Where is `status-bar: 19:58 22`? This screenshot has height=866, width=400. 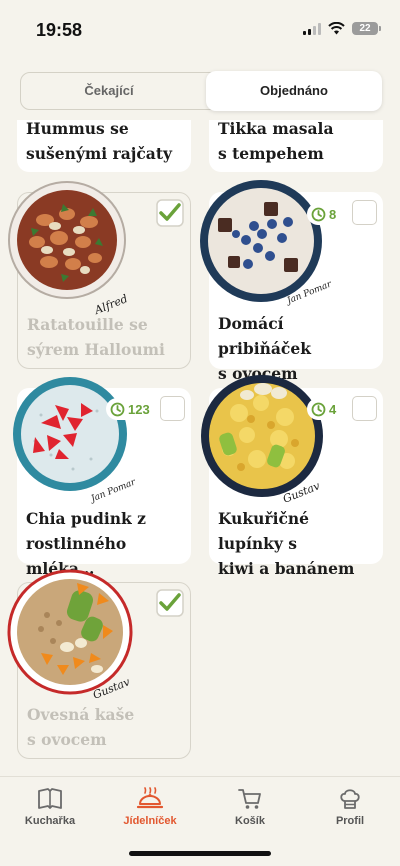 status-bar: 19:58 22 is located at coordinates (200, 30).